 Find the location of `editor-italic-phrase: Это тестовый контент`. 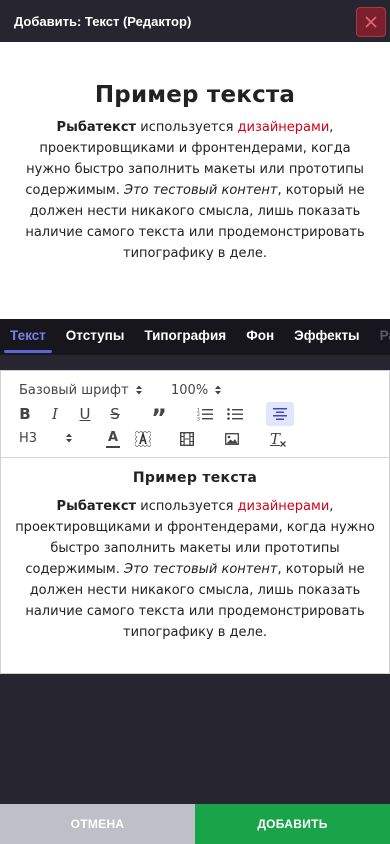

editor-italic-phrase: Это тестовый контент is located at coordinates (201, 569).